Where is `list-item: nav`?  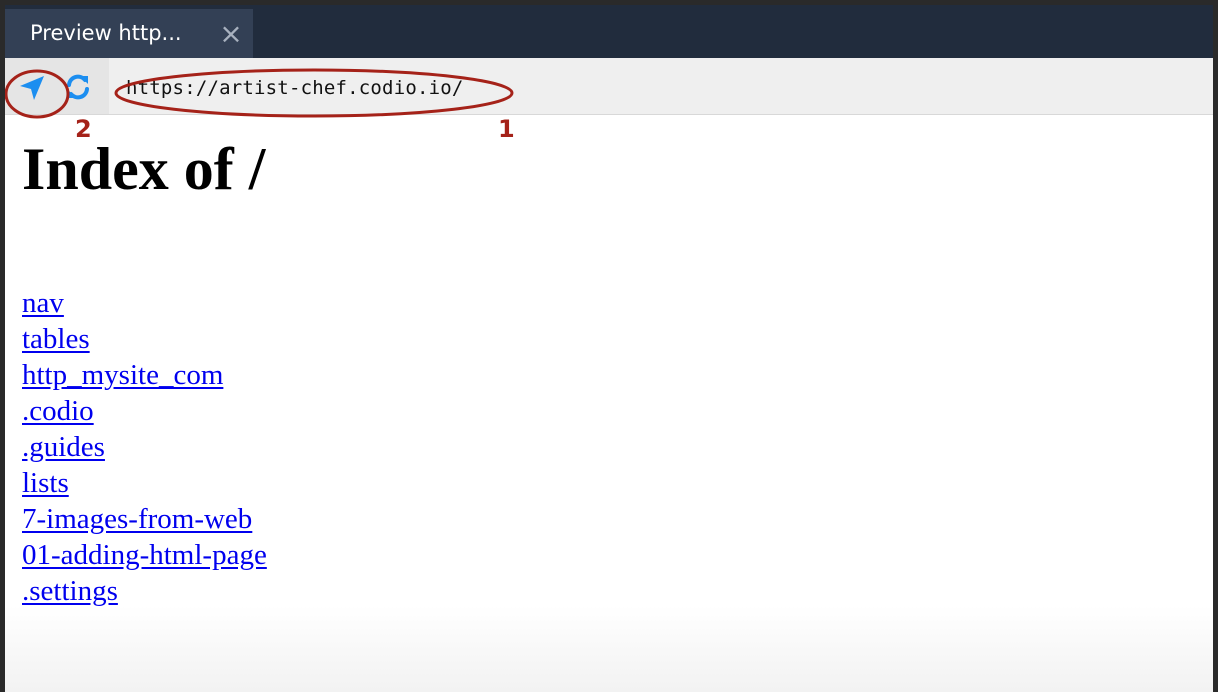
list-item: nav is located at coordinates (144, 303).